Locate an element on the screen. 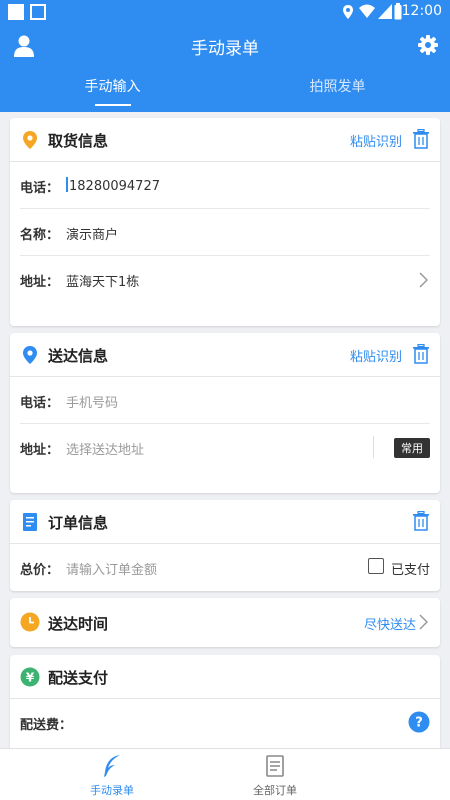  location-icon is located at coordinates (348, 12).